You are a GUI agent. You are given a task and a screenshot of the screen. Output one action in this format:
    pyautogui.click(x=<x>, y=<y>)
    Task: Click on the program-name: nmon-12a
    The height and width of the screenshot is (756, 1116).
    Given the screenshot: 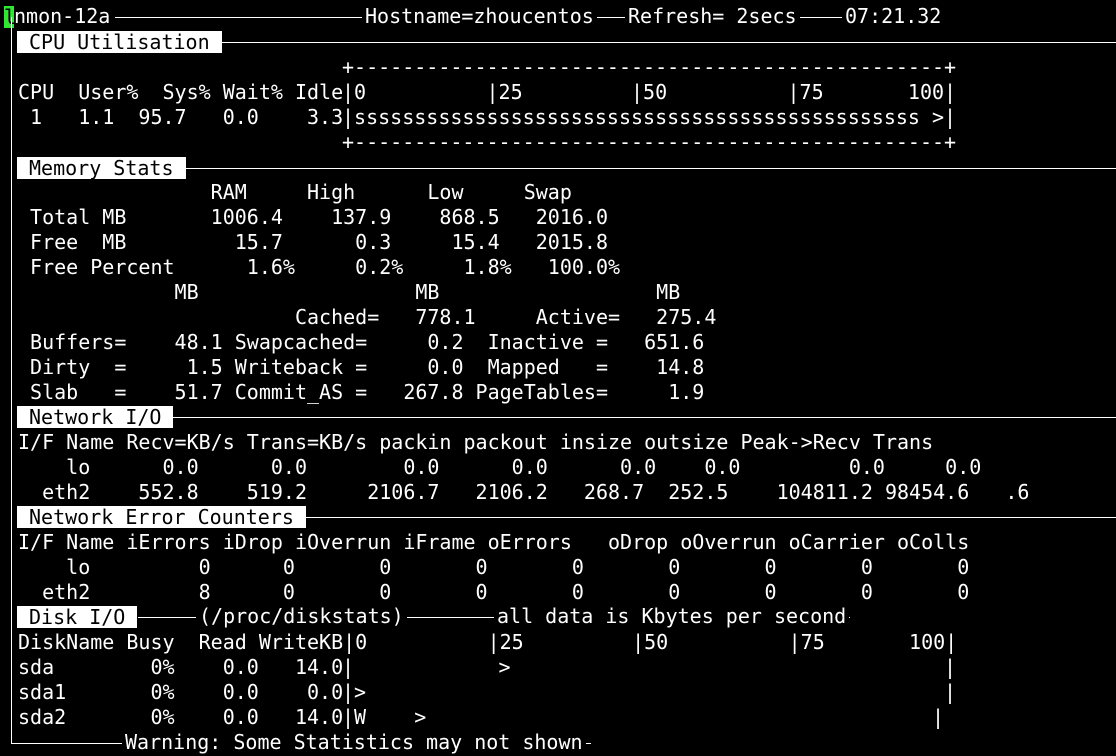 What is the action you would take?
    pyautogui.click(x=63, y=16)
    